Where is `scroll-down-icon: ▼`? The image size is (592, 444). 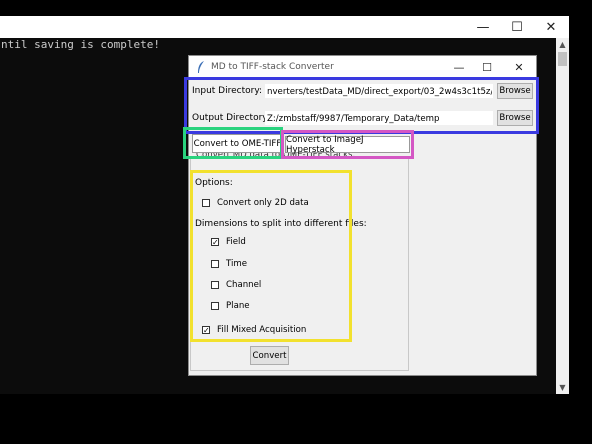
scroll-down-icon: ▼ is located at coordinates (562, 387).